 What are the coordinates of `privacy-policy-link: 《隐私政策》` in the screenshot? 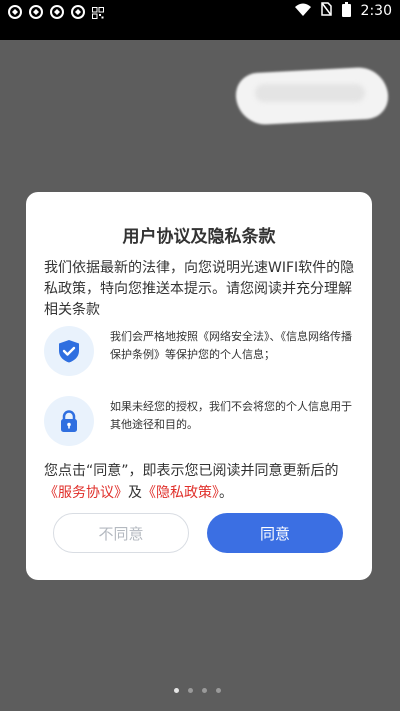 It's located at (180, 493).